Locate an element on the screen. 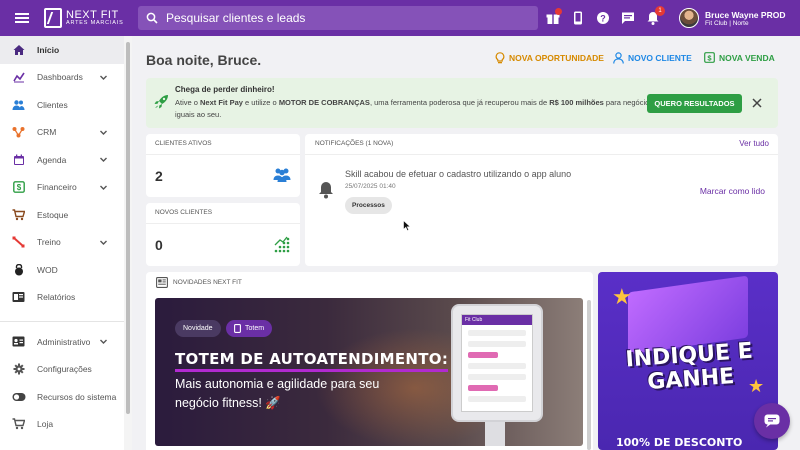 The width and height of the screenshot is (800, 450). bell-icon: 1 is located at coordinates (652, 18).